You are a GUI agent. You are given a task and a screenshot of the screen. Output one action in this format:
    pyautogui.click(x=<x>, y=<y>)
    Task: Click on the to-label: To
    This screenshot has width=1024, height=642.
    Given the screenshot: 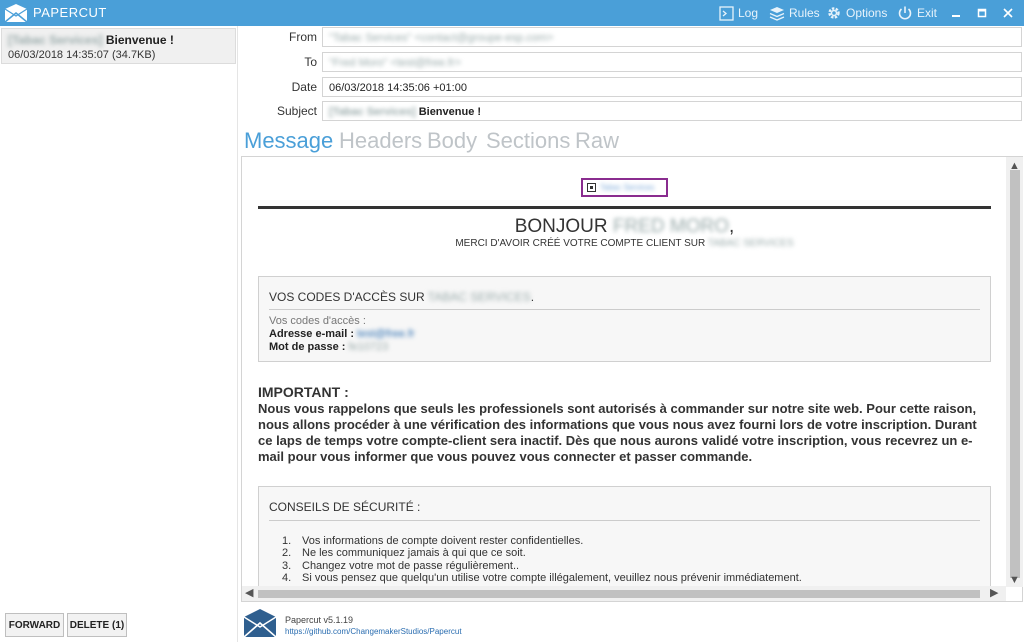 What is the action you would take?
    pyautogui.click(x=310, y=62)
    